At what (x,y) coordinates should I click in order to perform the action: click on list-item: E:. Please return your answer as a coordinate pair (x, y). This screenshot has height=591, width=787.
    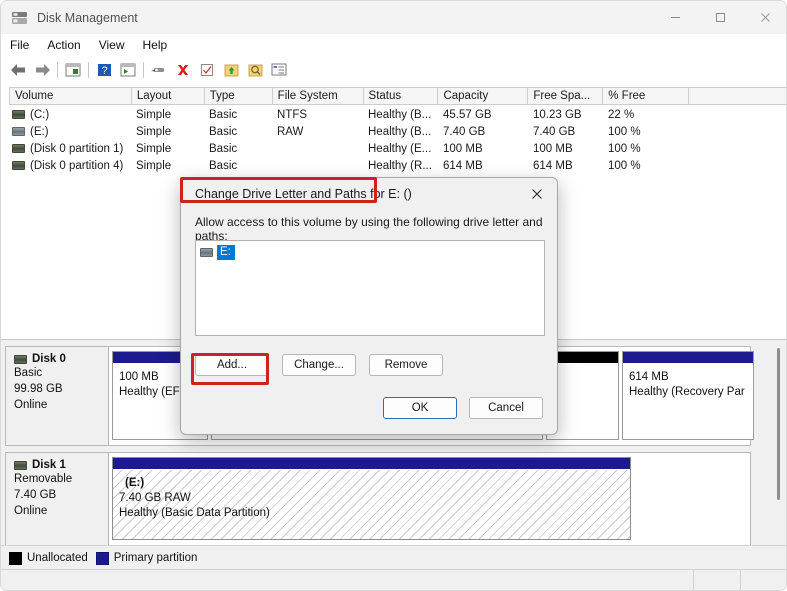
    Looking at the image, I should click on (372, 252).